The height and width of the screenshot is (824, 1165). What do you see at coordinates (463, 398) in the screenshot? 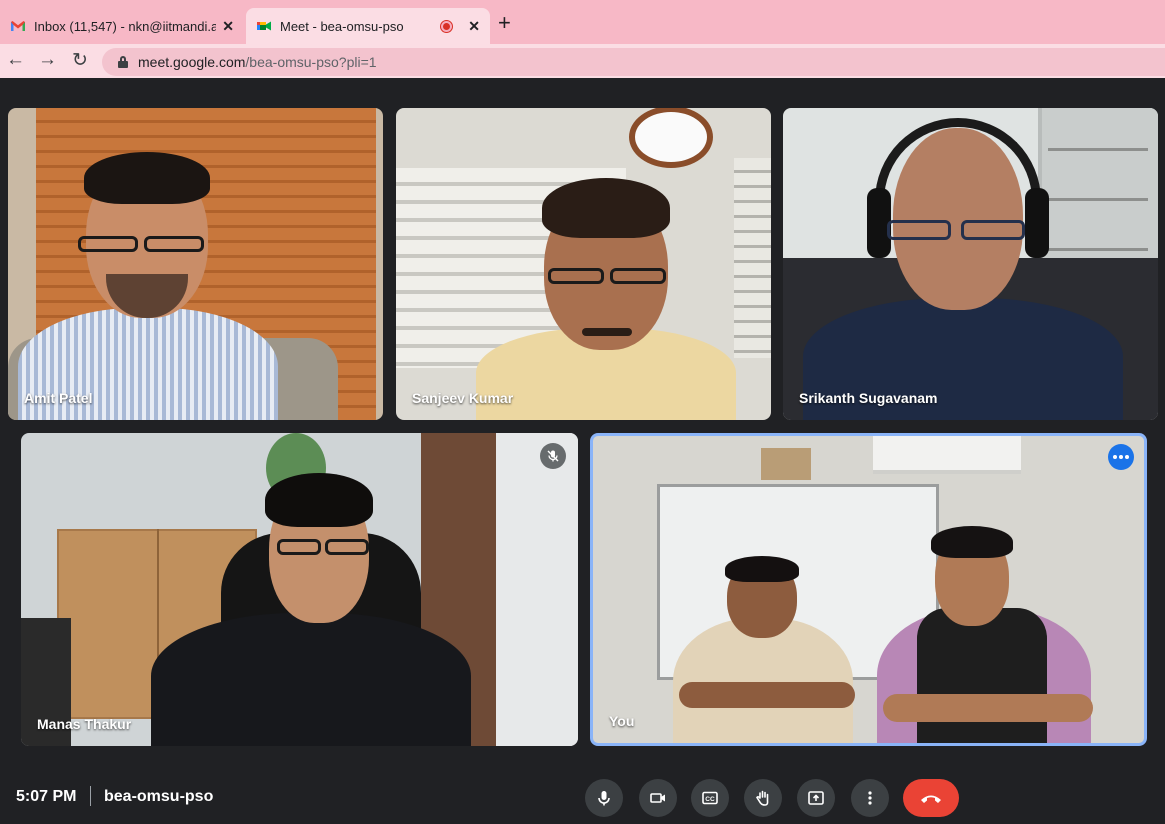
I see `participant-name: Sanjeev Kumar` at bounding box center [463, 398].